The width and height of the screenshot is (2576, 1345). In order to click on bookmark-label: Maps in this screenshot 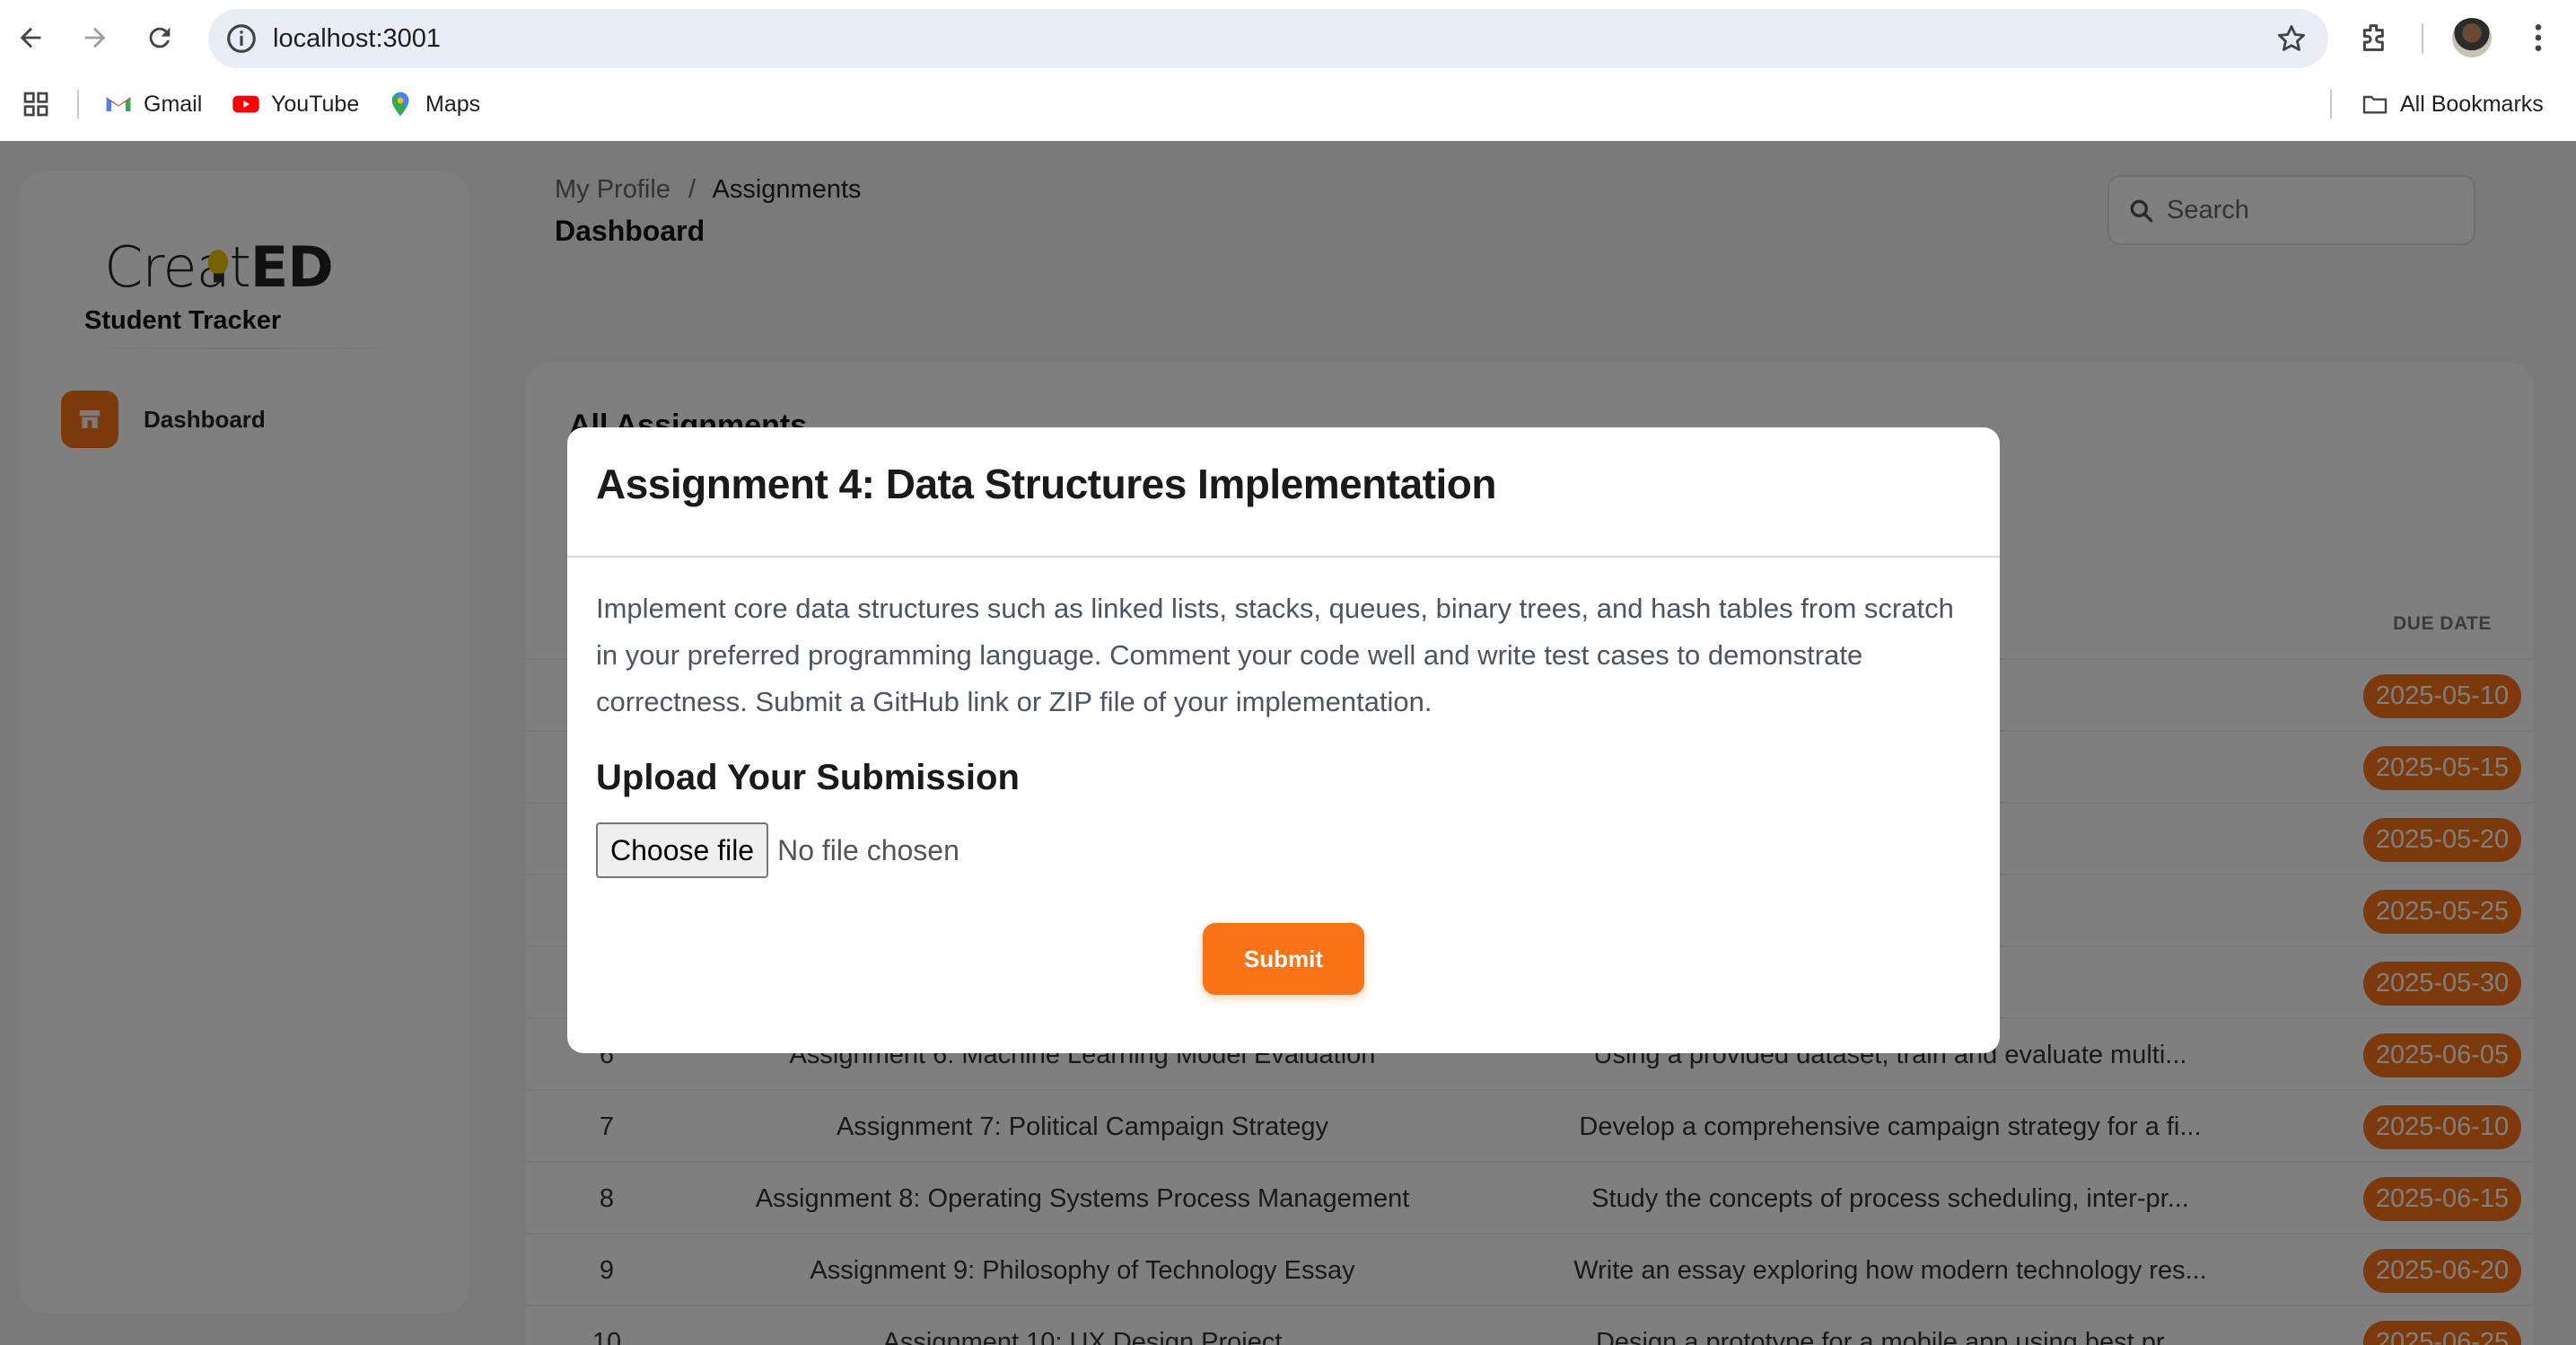, I will do `click(453, 104)`.